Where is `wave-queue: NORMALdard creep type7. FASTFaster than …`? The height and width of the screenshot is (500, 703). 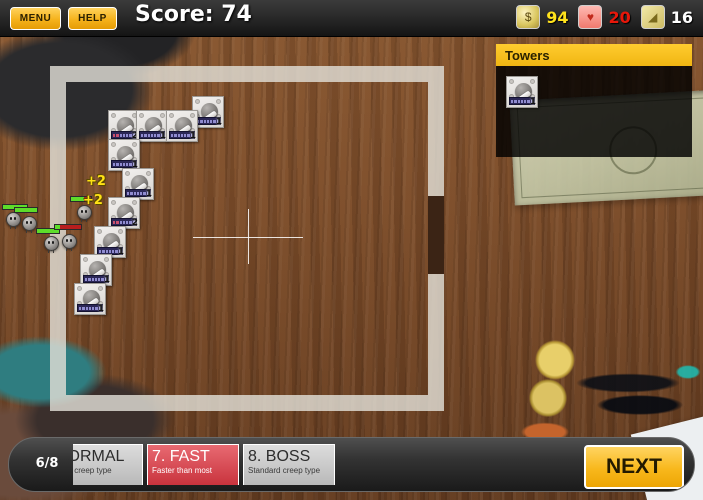
wave-queue: NORMALdard creep type7. FASTFaster than … is located at coordinates (326, 464).